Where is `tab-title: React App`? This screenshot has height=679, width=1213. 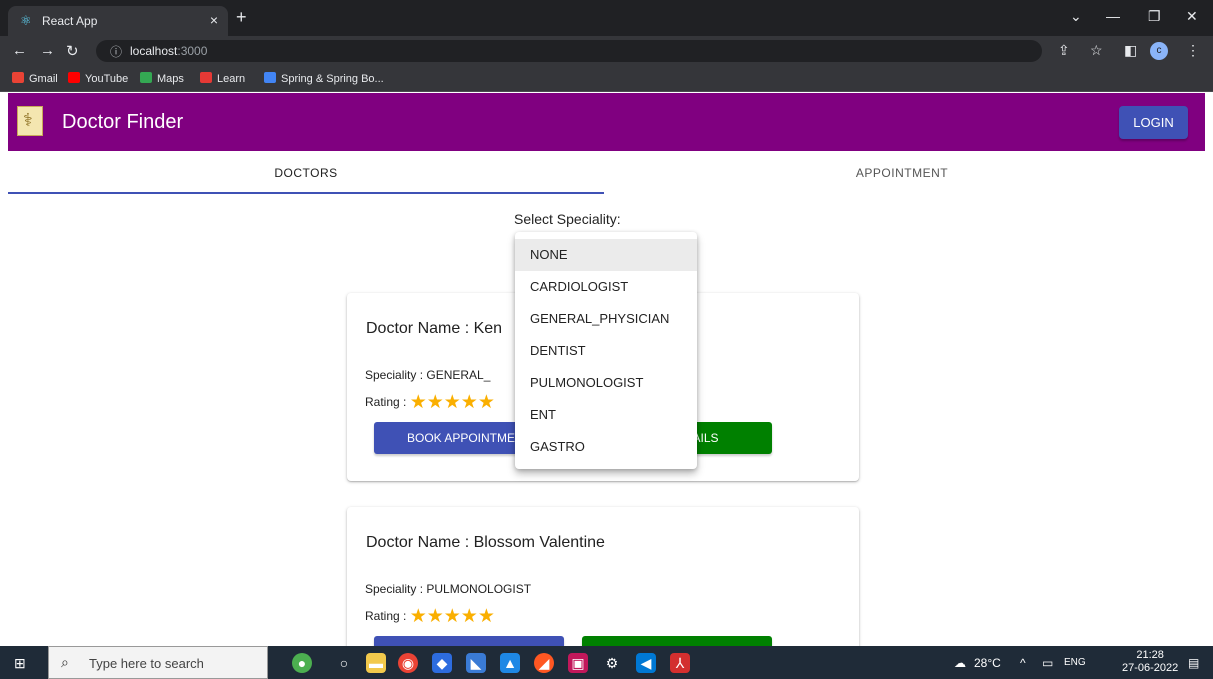
tab-title: React App is located at coordinates (70, 21).